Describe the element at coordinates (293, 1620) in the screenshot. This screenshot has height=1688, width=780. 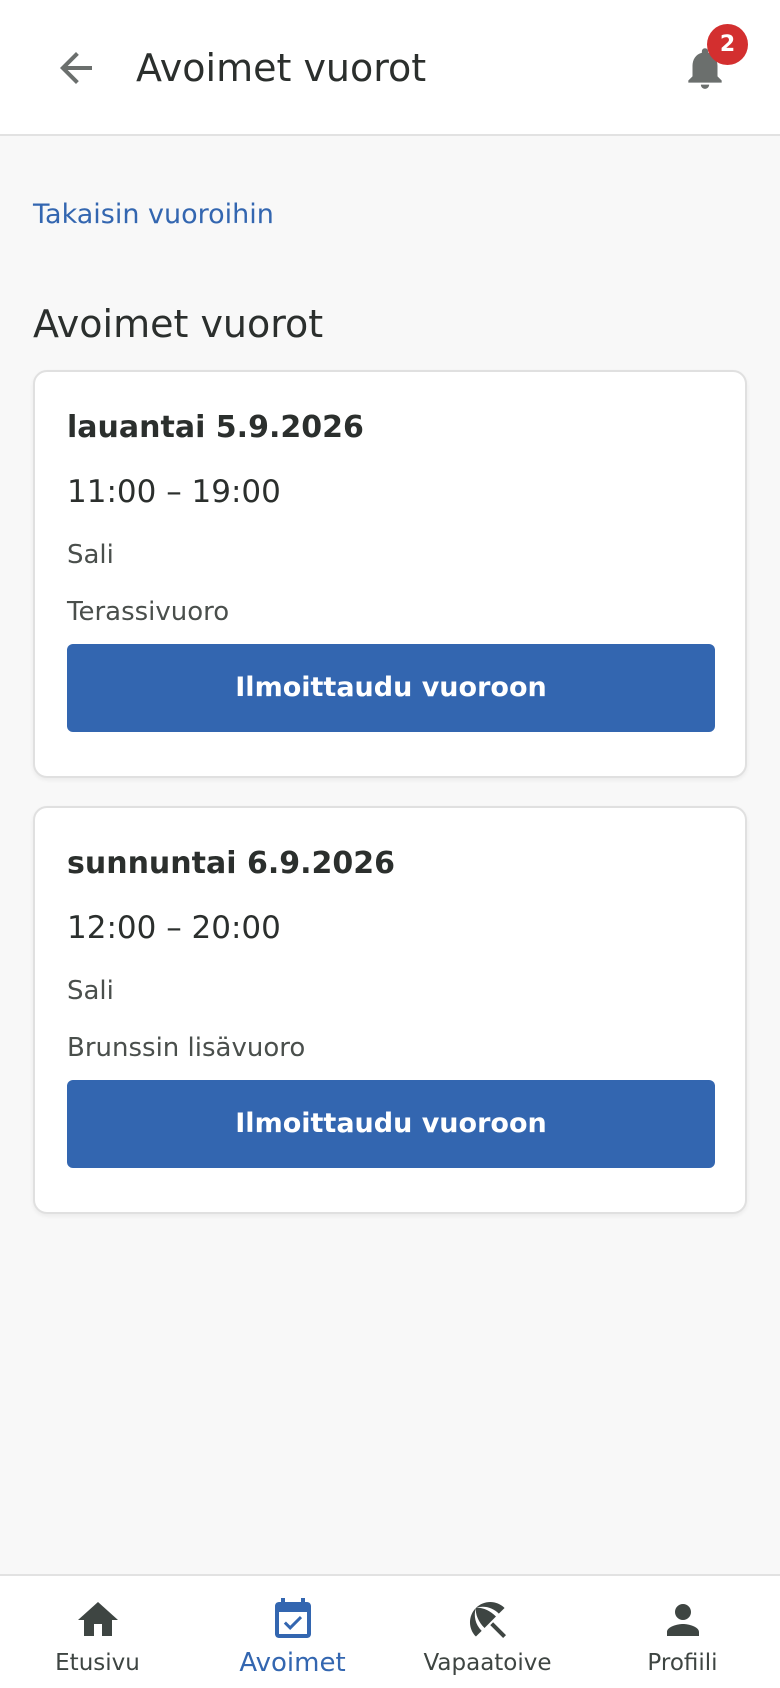
I see `calendar-check-icon` at that location.